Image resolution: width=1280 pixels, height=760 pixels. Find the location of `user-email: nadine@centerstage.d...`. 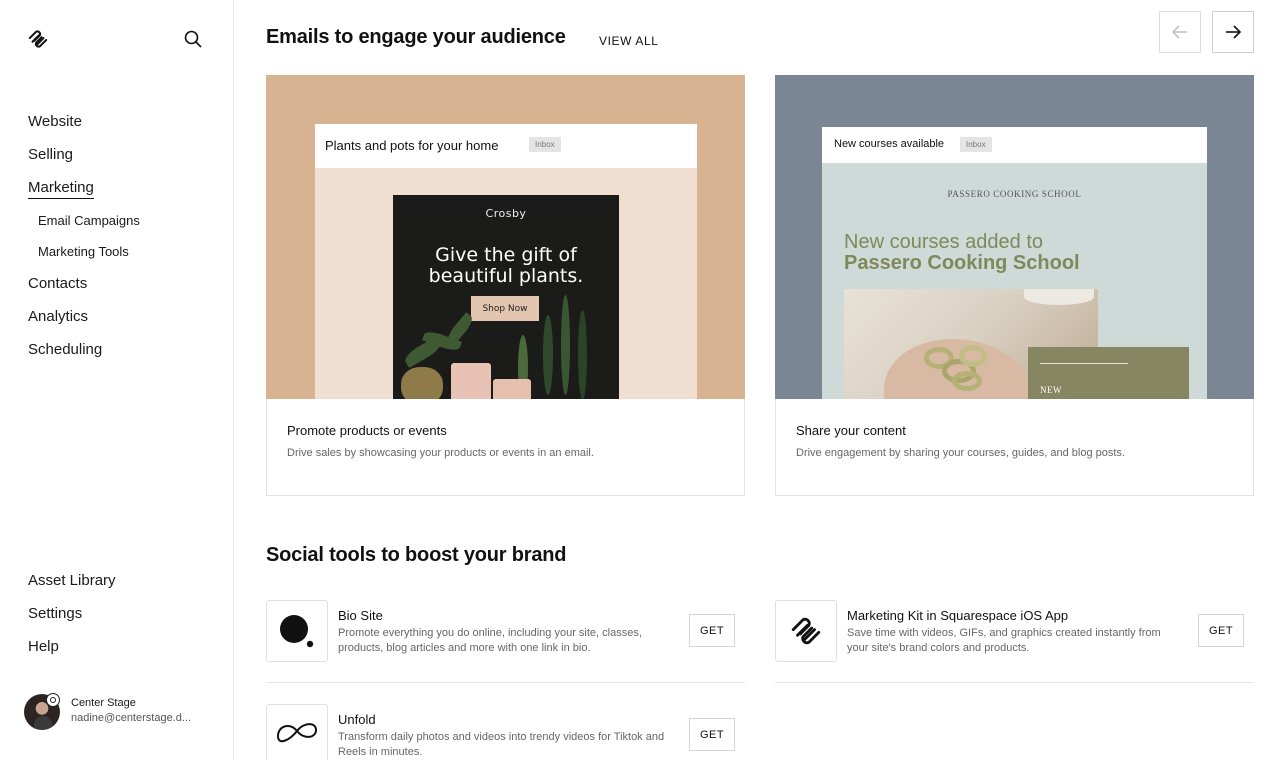

user-email: nadine@centerstage.d... is located at coordinates (131, 718).